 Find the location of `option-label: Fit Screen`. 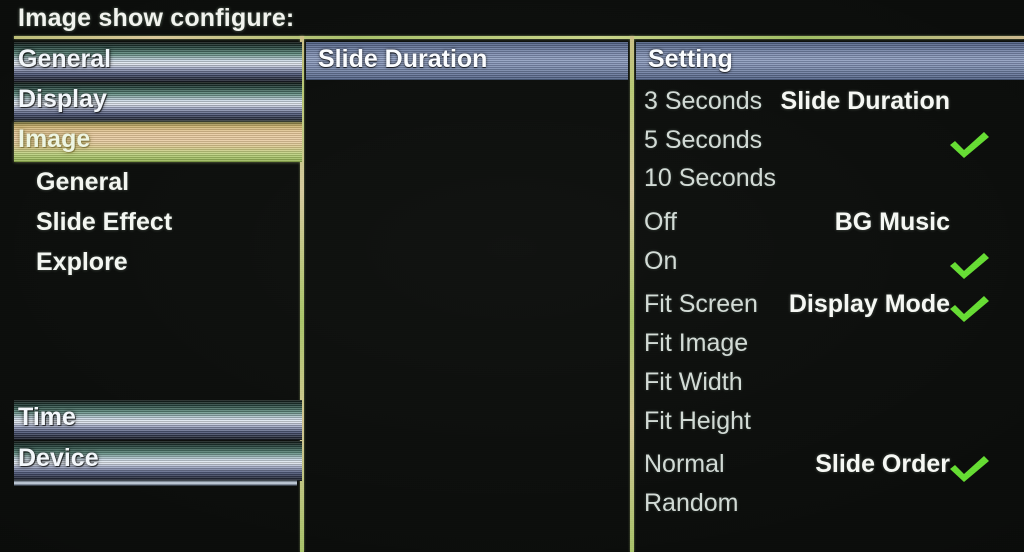

option-label: Fit Screen is located at coordinates (701, 304).